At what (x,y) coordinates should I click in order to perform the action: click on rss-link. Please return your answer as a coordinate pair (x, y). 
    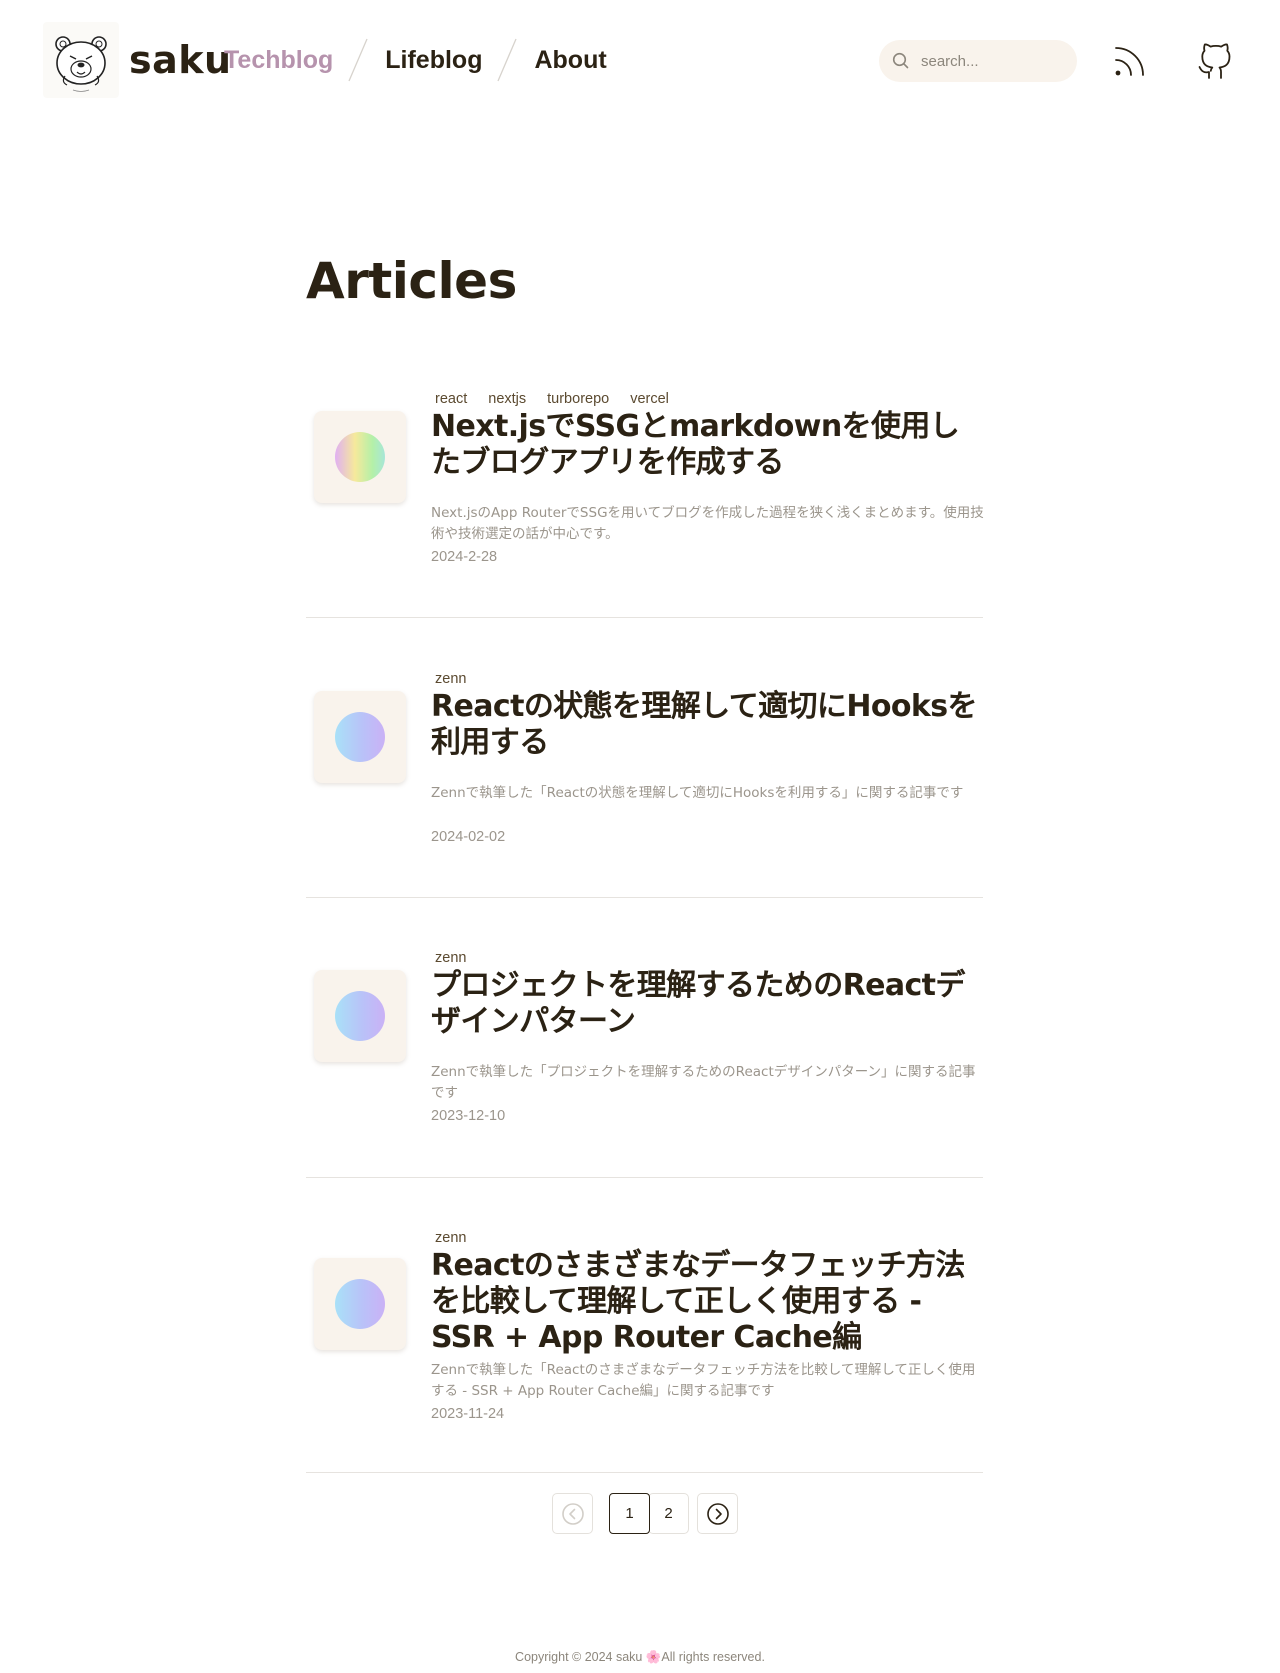
    Looking at the image, I should click on (1131, 60).